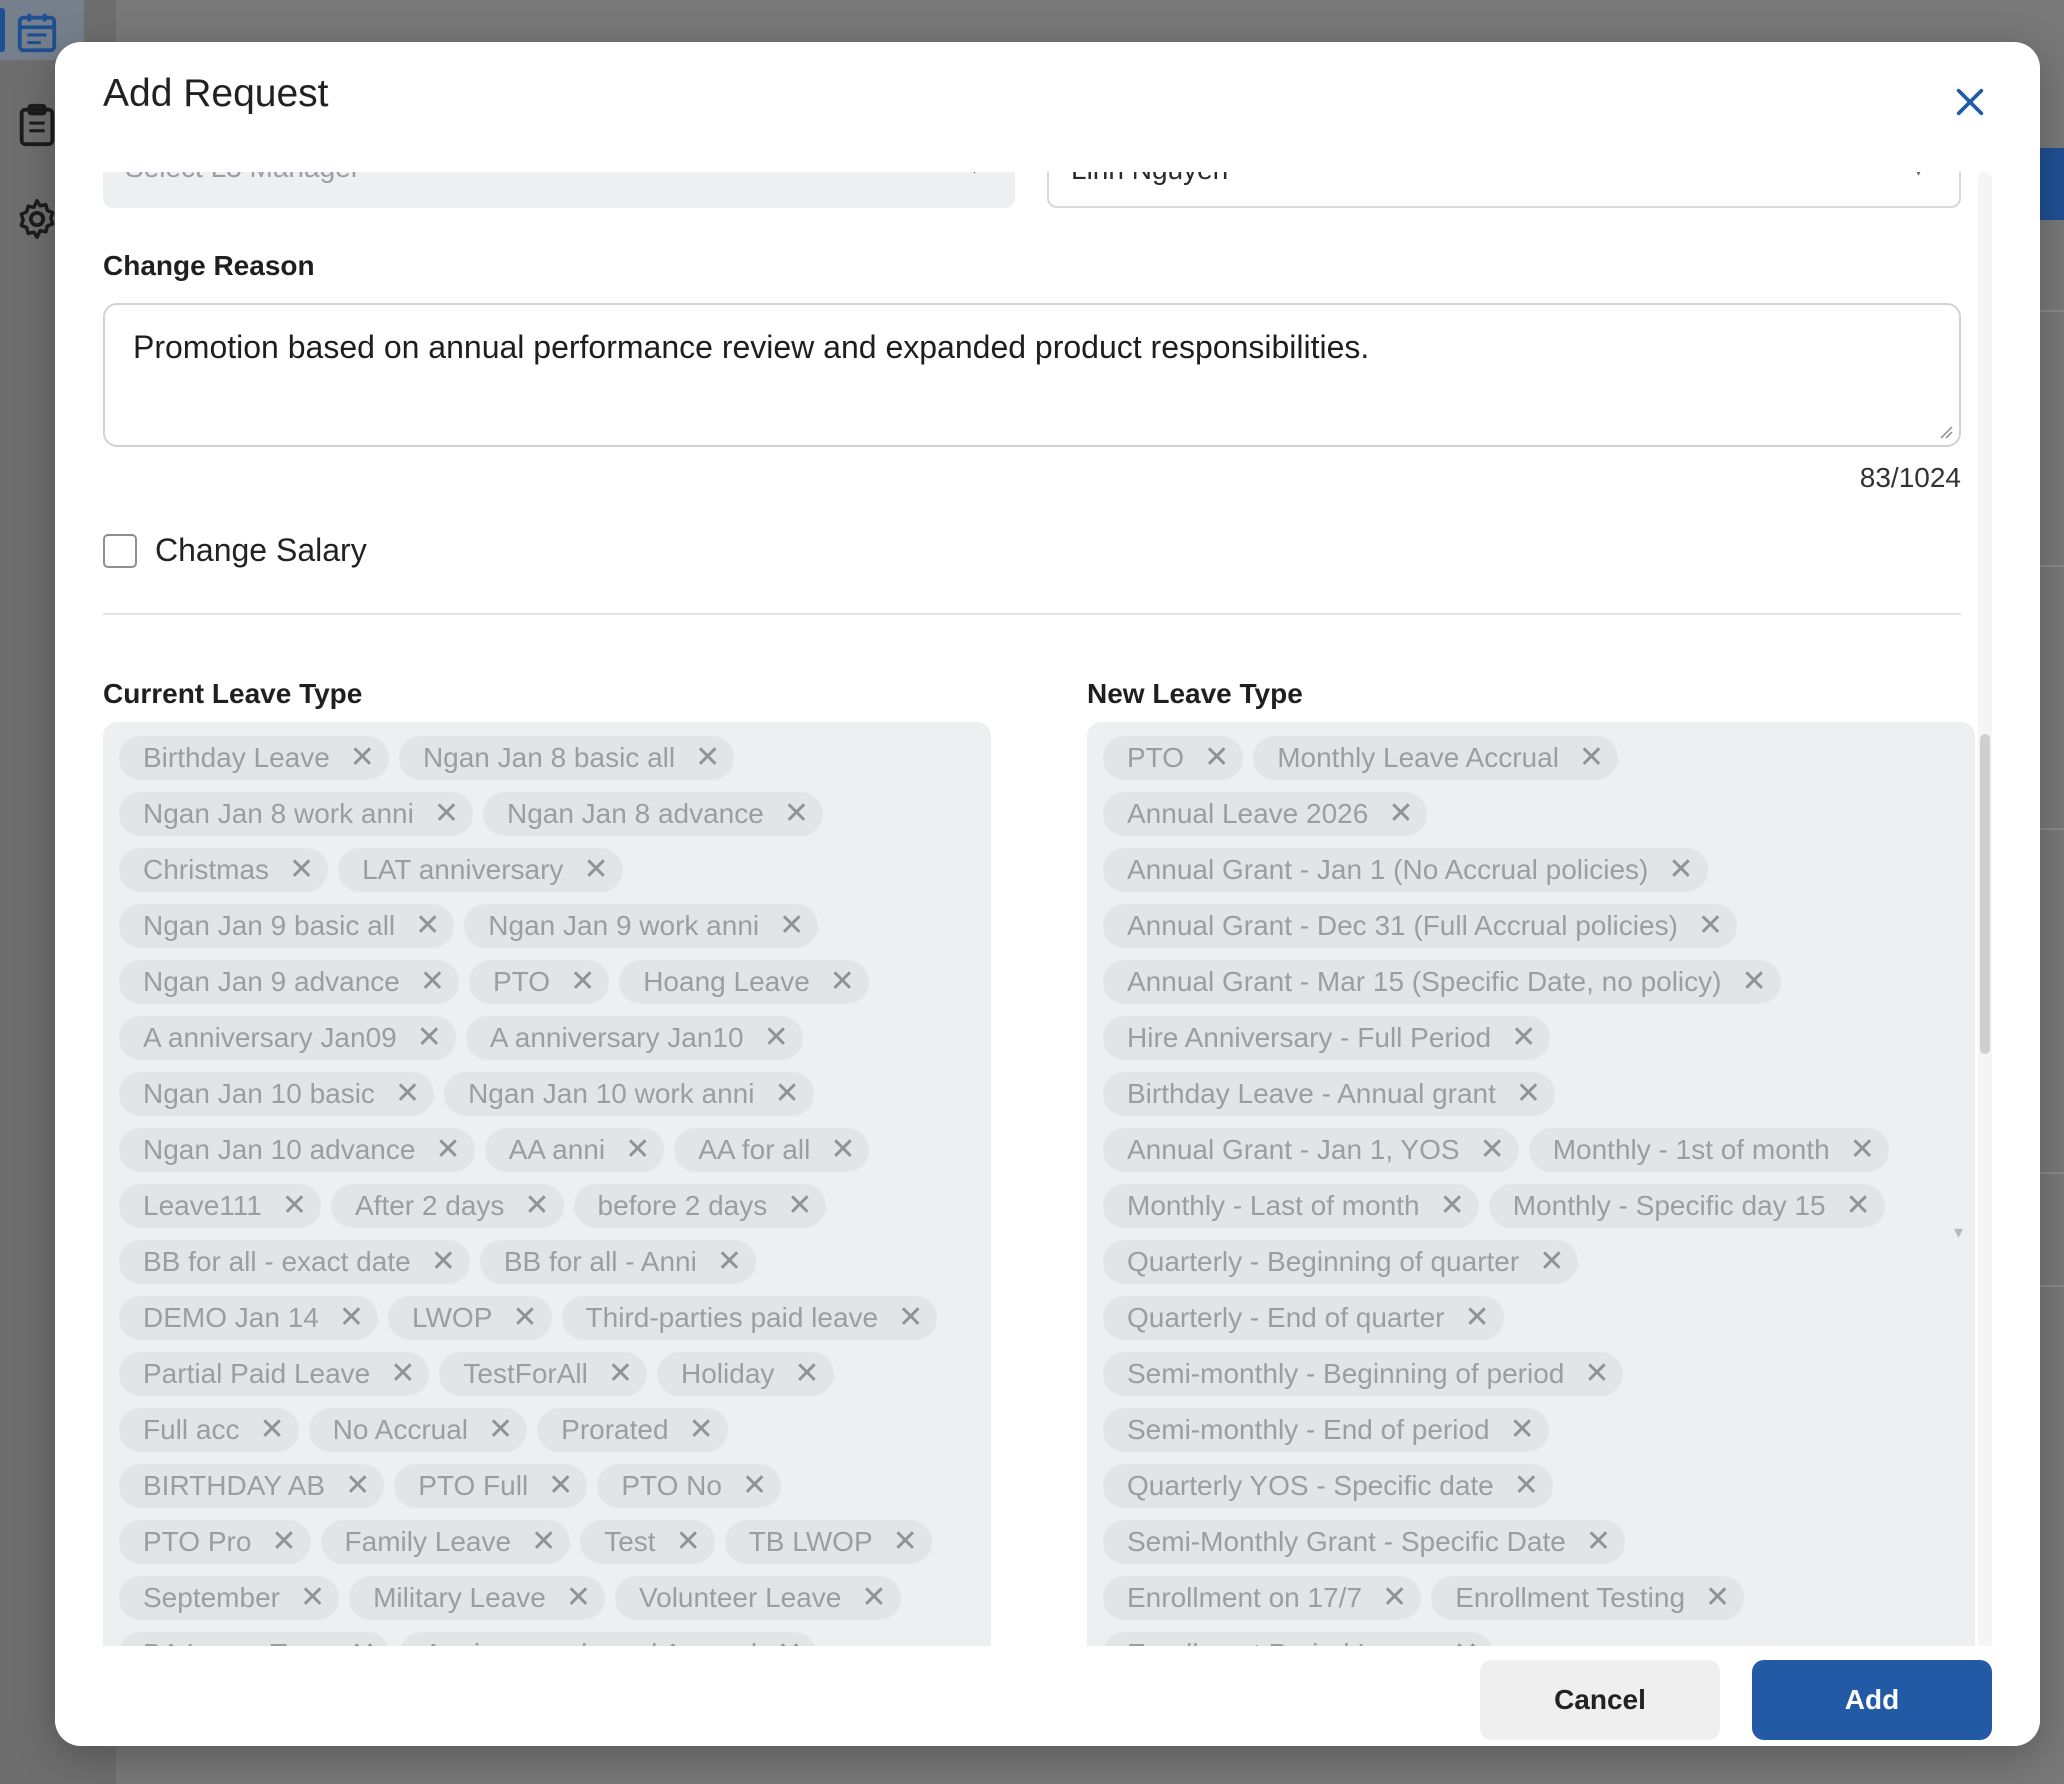 The height and width of the screenshot is (1784, 2064). What do you see at coordinates (1265, 814) in the screenshot?
I see `leave-type-chip: Annual Leave 2026 ✕` at bounding box center [1265, 814].